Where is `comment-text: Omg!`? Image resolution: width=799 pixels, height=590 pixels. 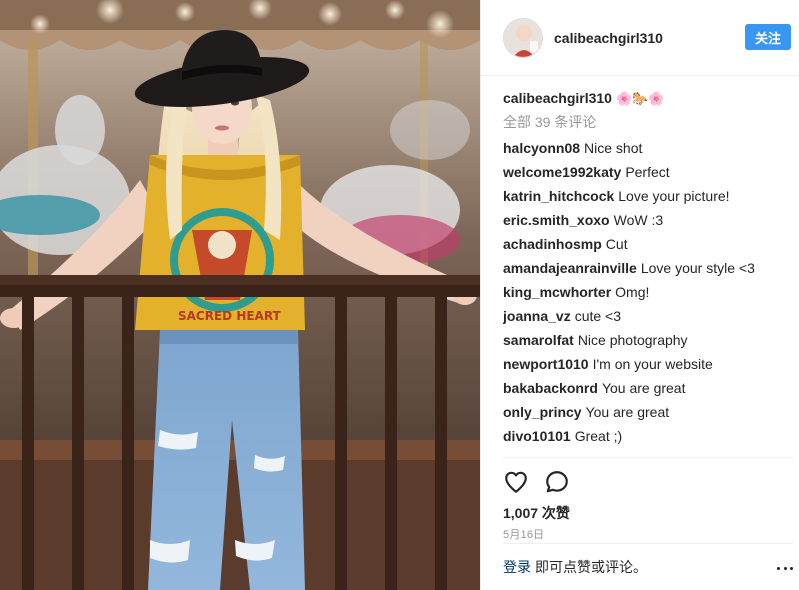 comment-text: Omg! is located at coordinates (632, 292).